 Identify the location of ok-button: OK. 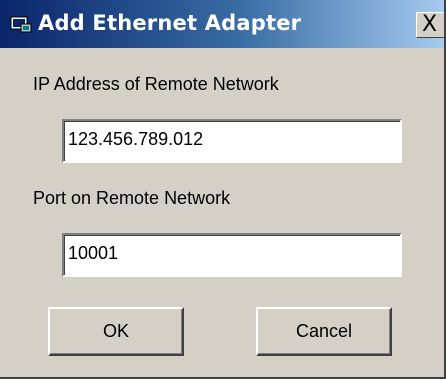
(116, 331).